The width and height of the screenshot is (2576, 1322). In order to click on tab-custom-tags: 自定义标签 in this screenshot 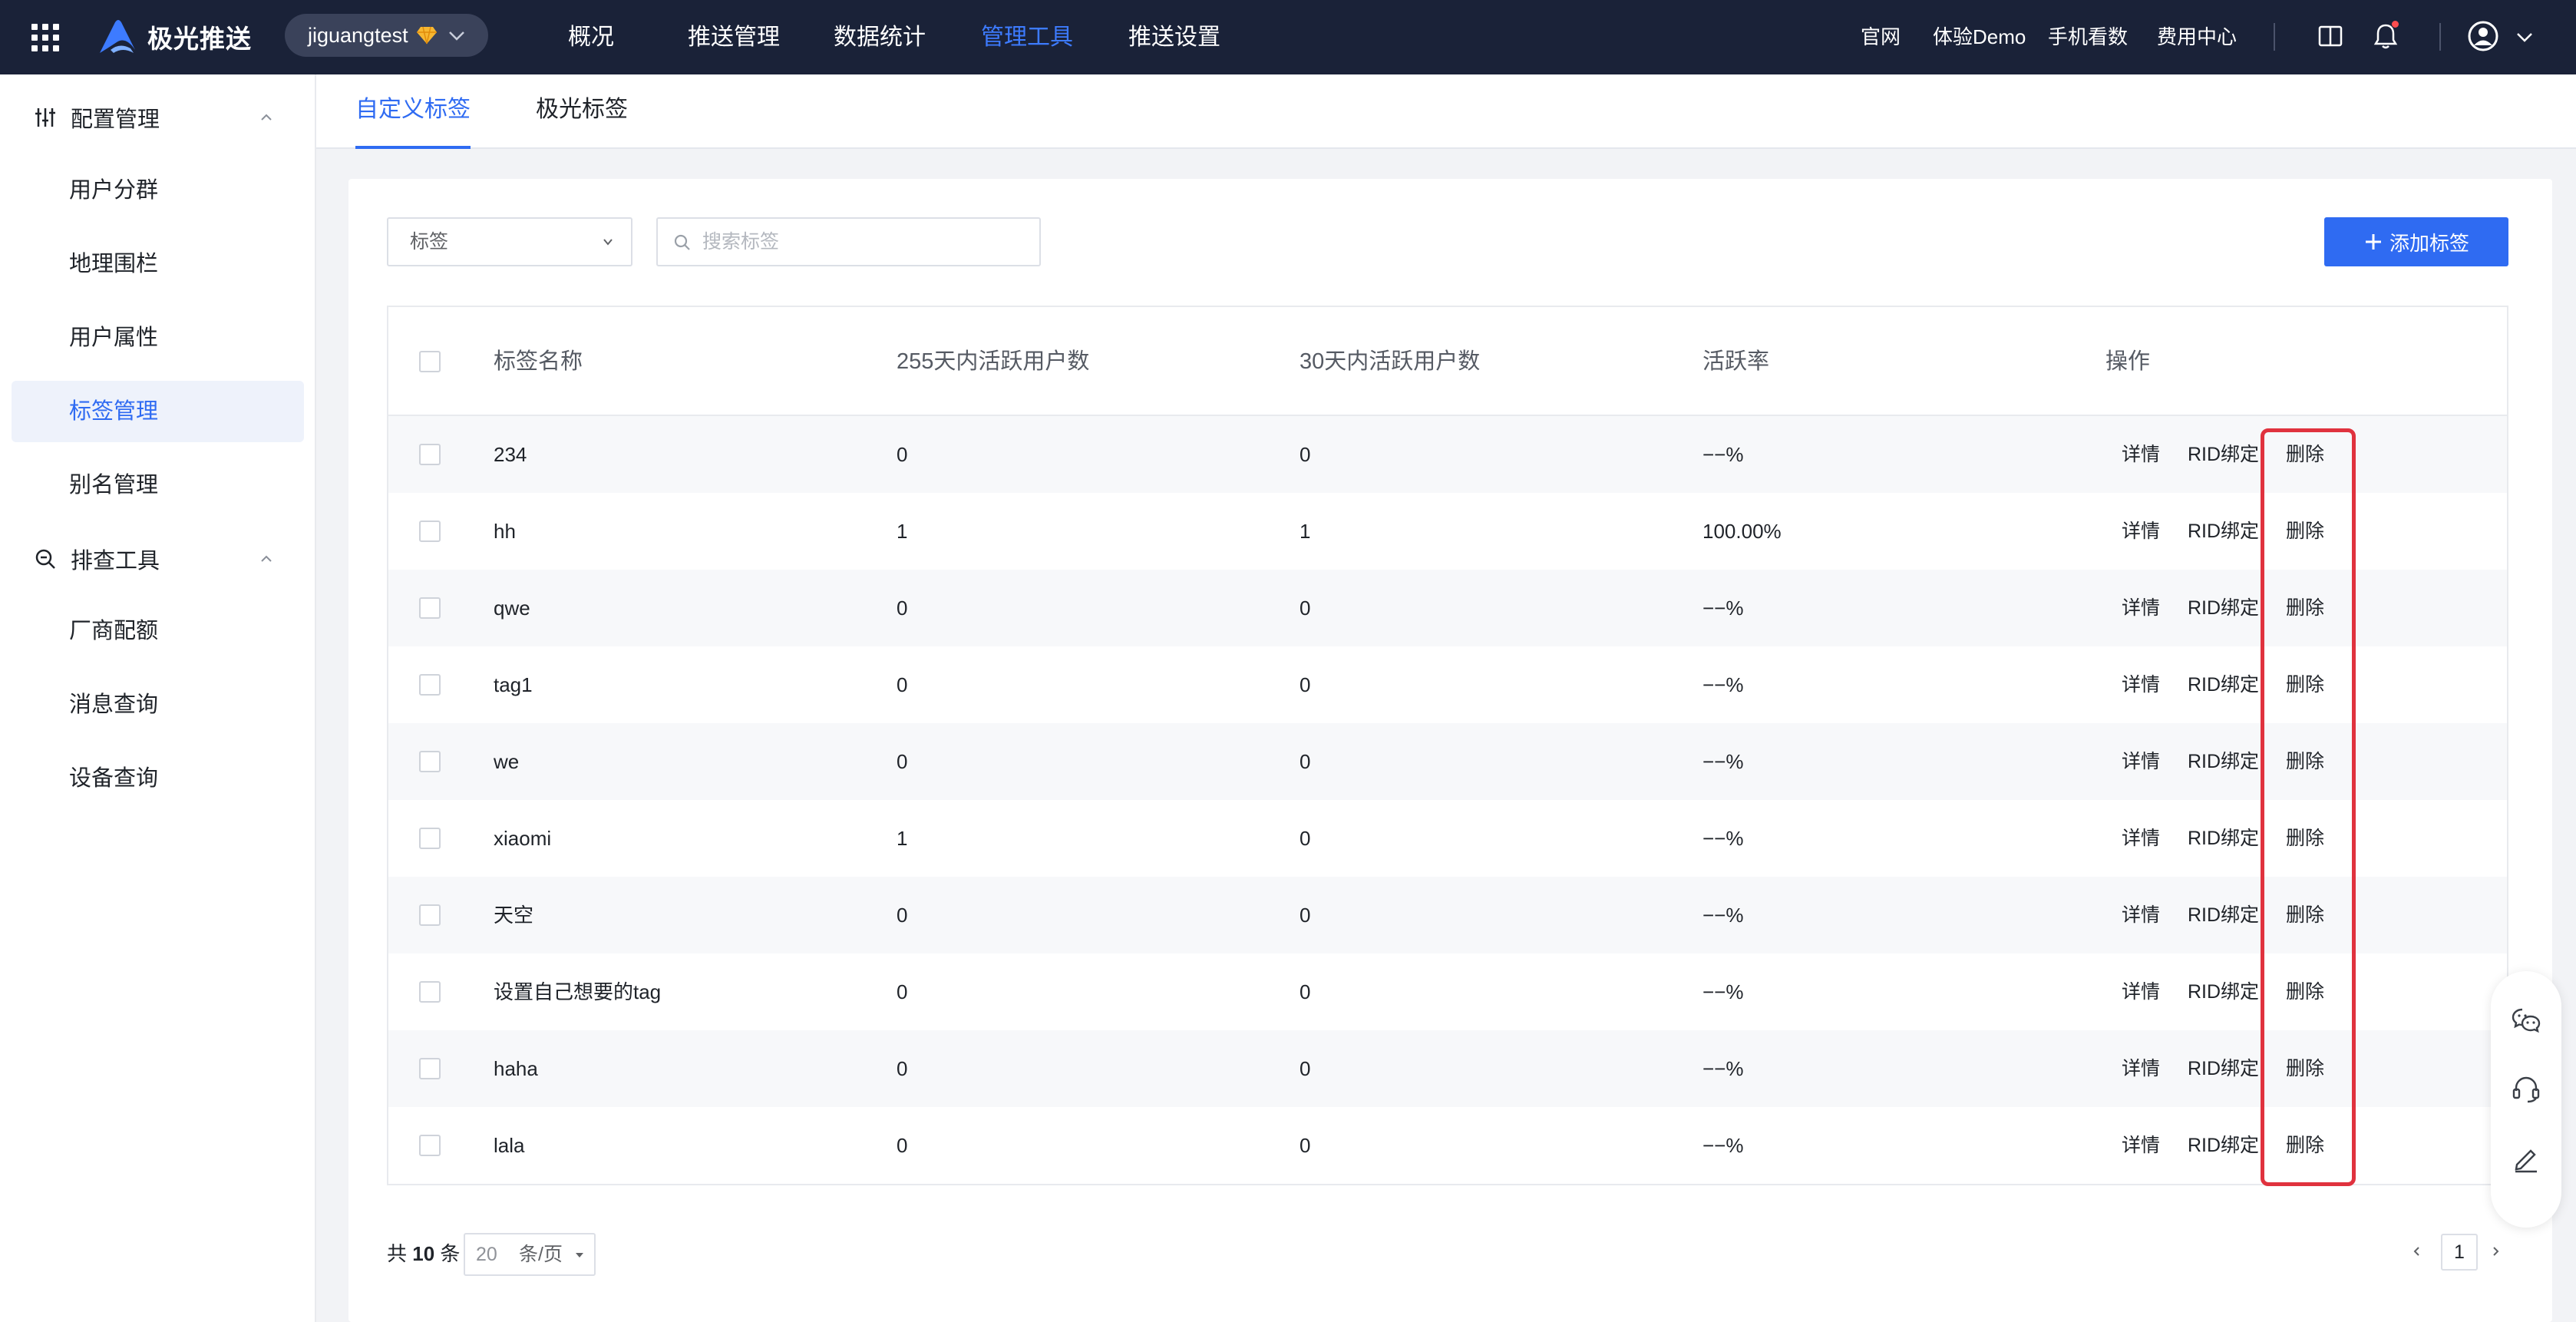, I will do `click(413, 112)`.